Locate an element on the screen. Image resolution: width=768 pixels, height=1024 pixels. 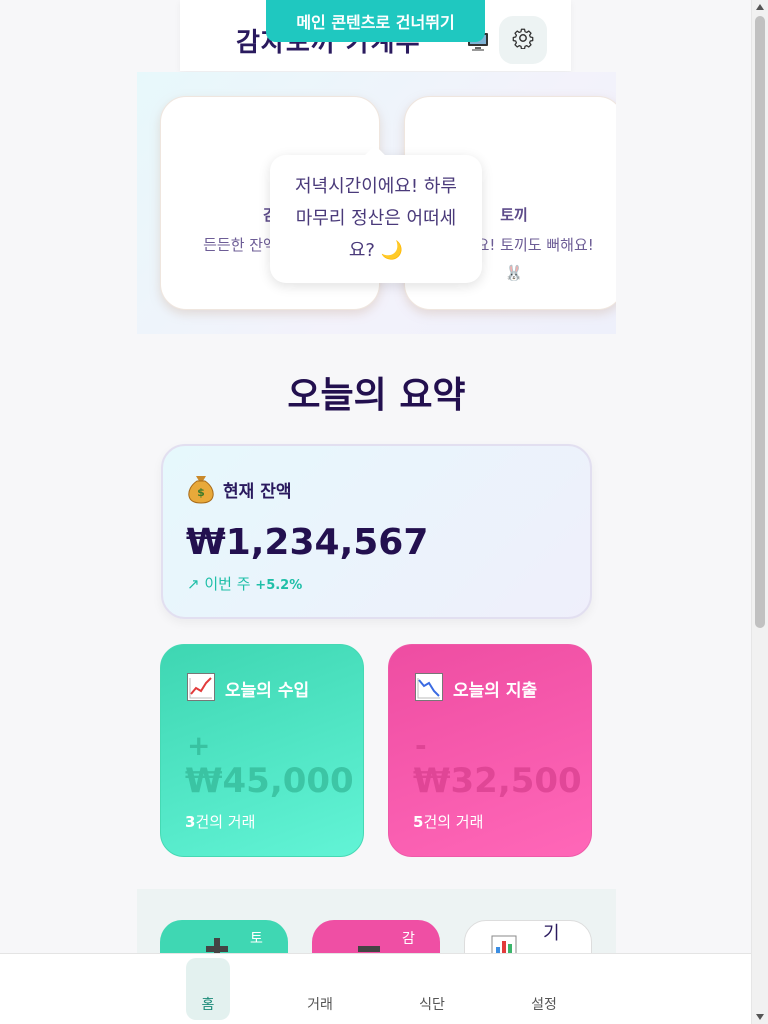
money-bag-icon: $ is located at coordinates (201, 491).